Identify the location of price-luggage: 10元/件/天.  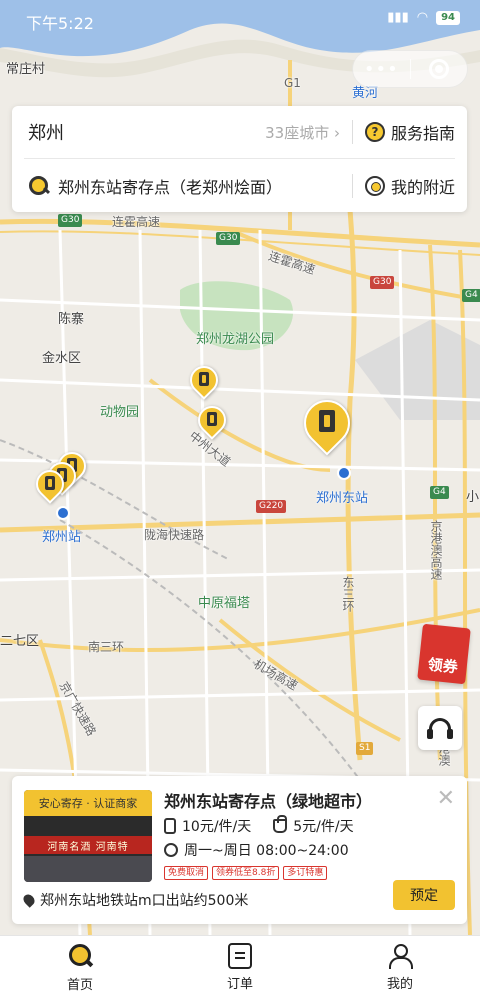
(207, 826).